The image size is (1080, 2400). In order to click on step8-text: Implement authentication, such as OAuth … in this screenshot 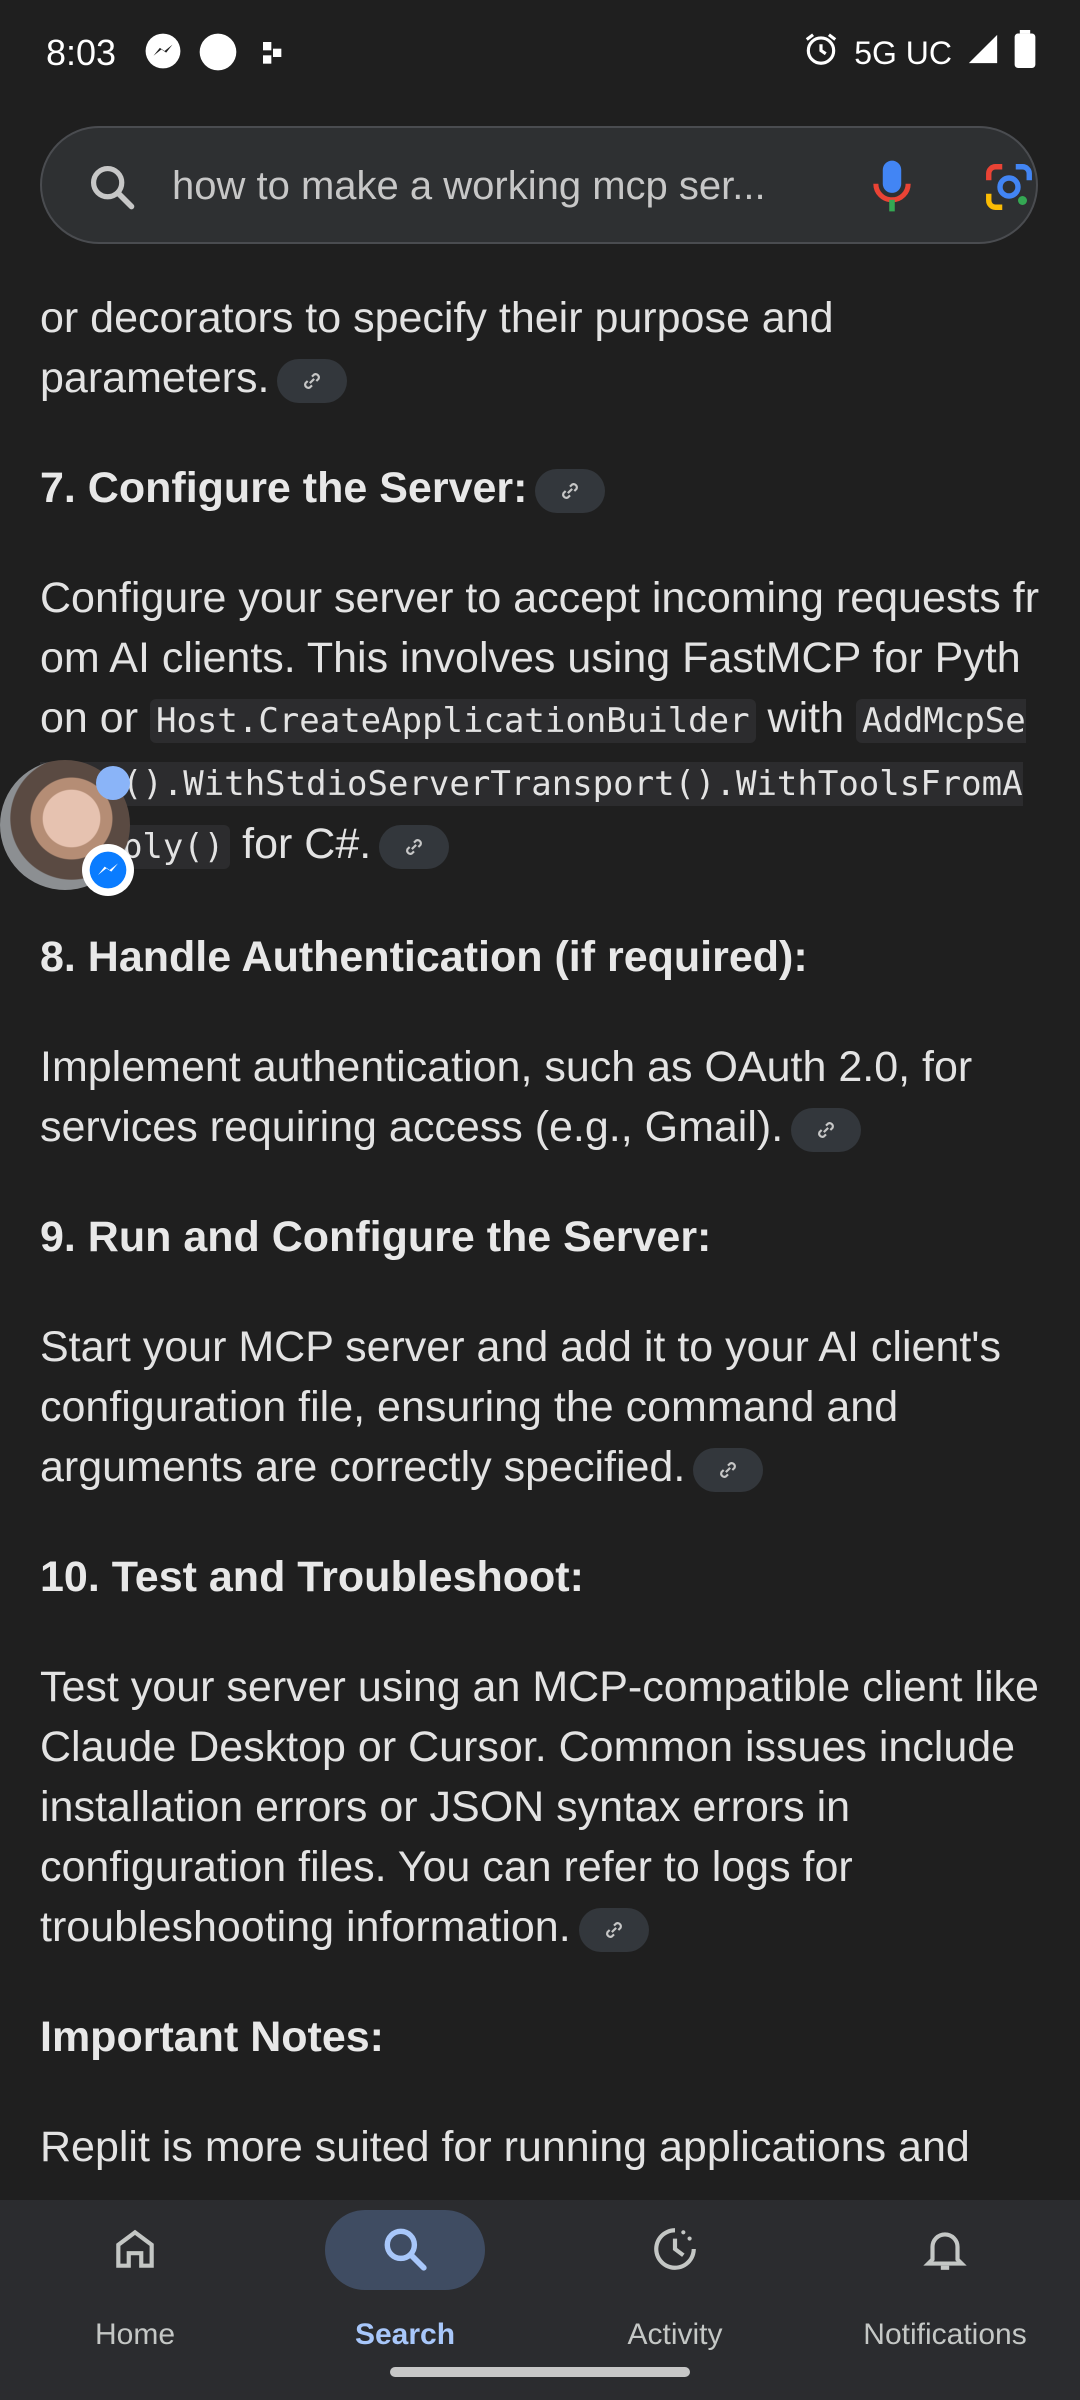, I will do `click(540, 1097)`.